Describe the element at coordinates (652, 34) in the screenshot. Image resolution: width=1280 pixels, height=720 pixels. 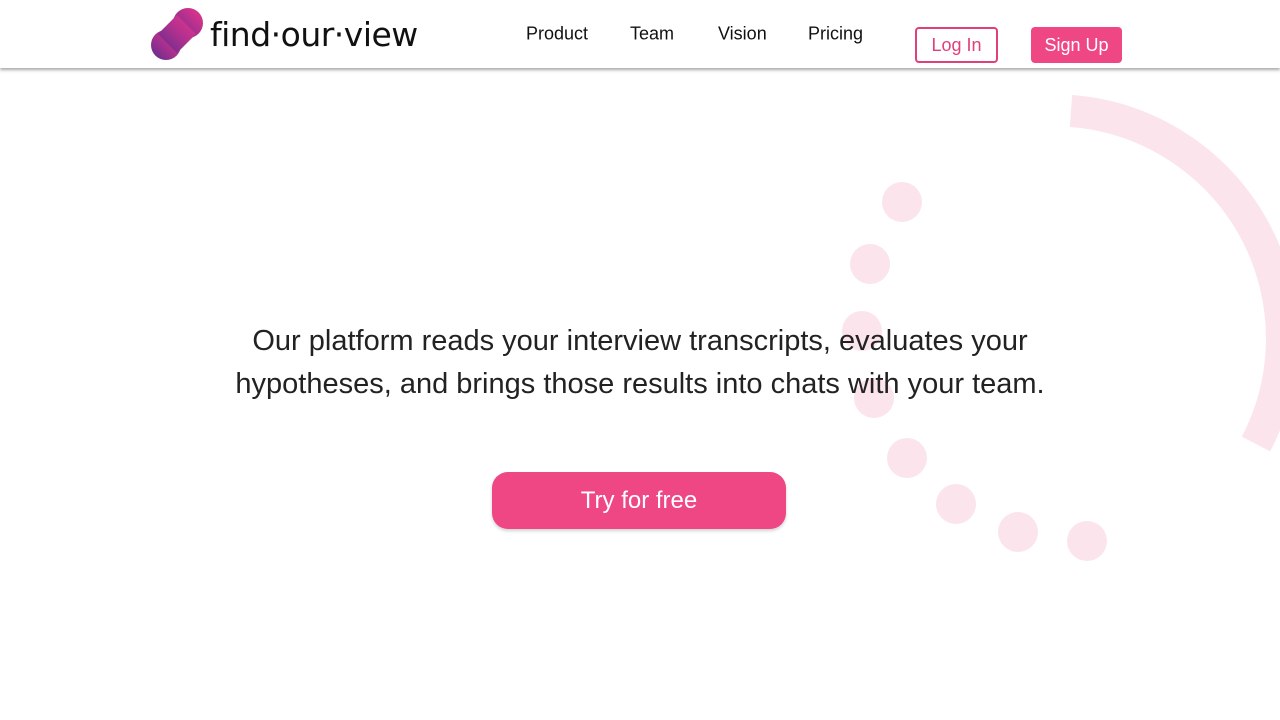
I see `nav-team-link: Team` at that location.